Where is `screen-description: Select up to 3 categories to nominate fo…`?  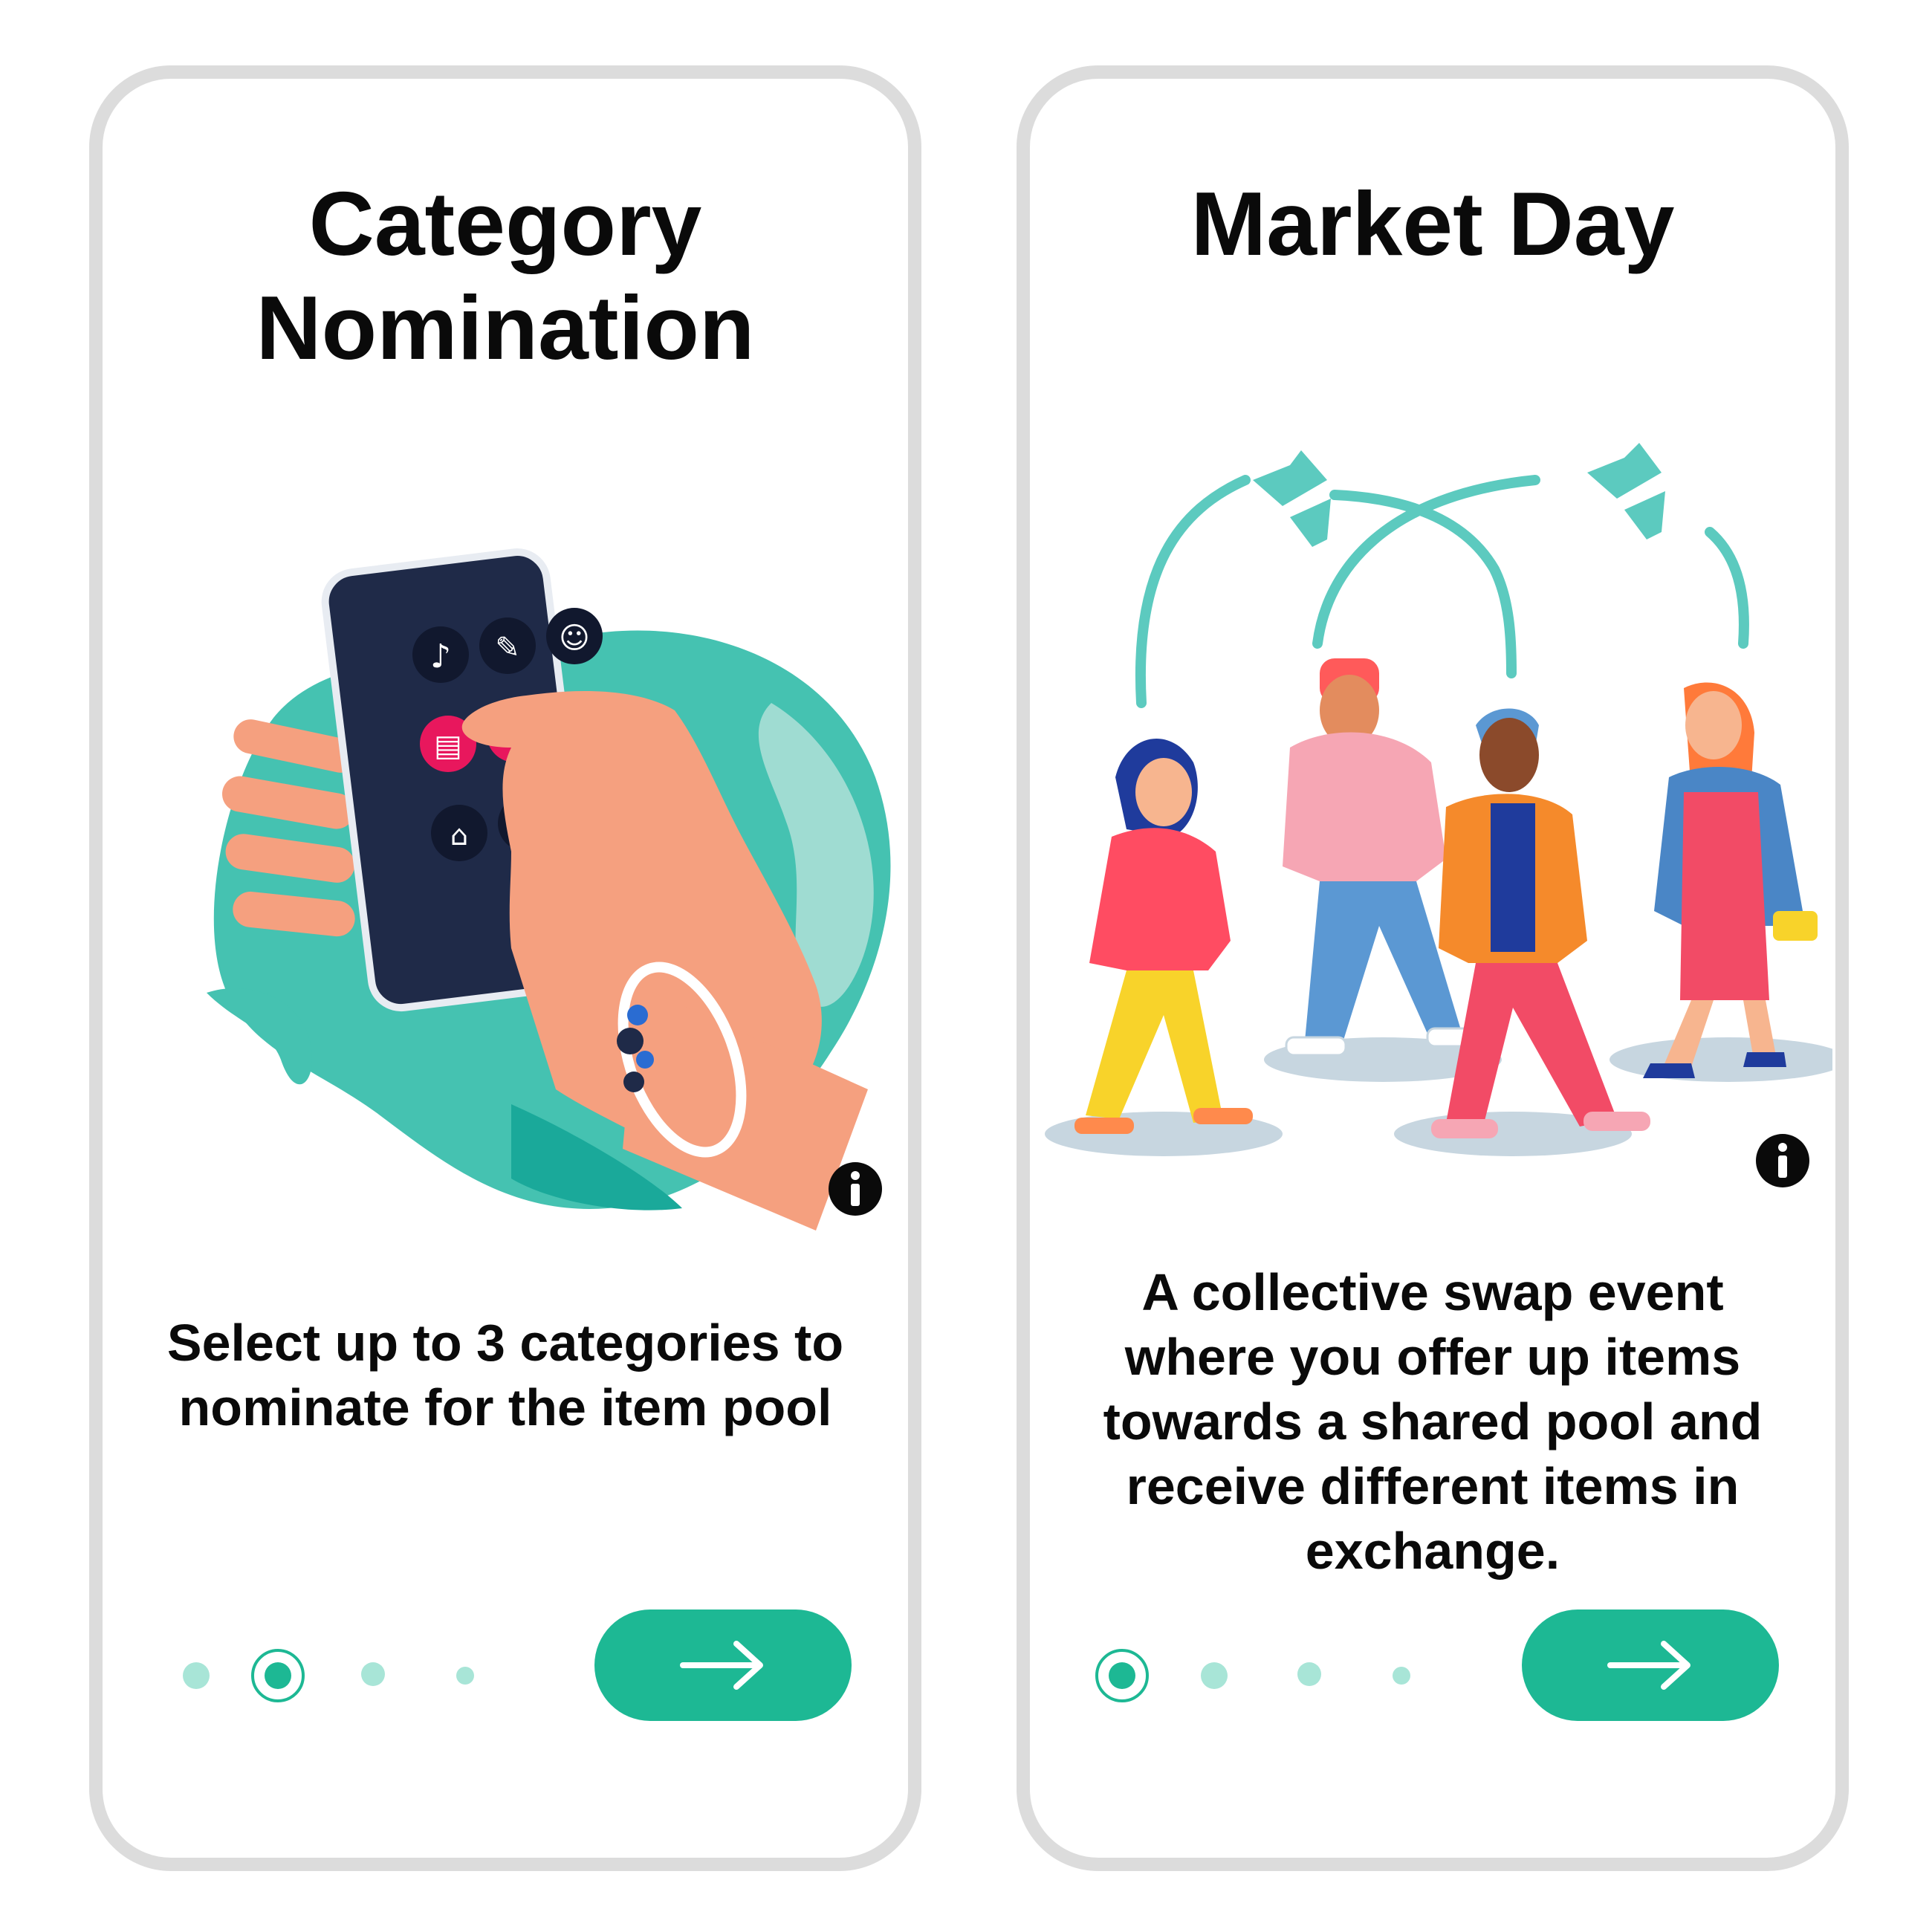
screen-description: Select up to 3 categories to nominate fo… is located at coordinates (505, 1375).